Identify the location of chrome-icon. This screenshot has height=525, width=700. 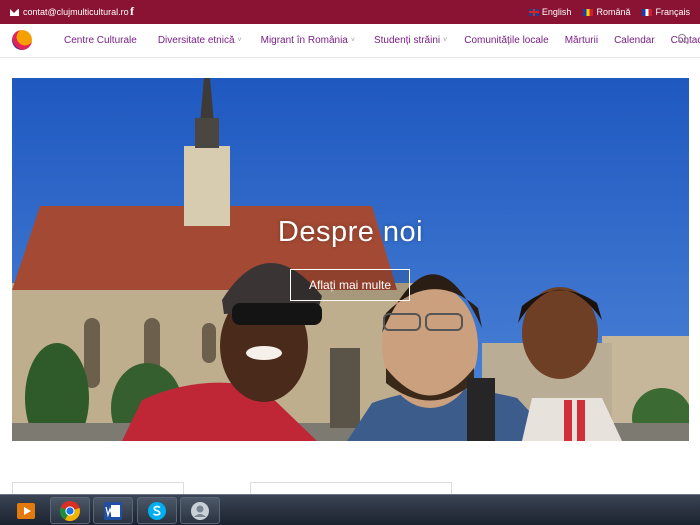
(69, 510).